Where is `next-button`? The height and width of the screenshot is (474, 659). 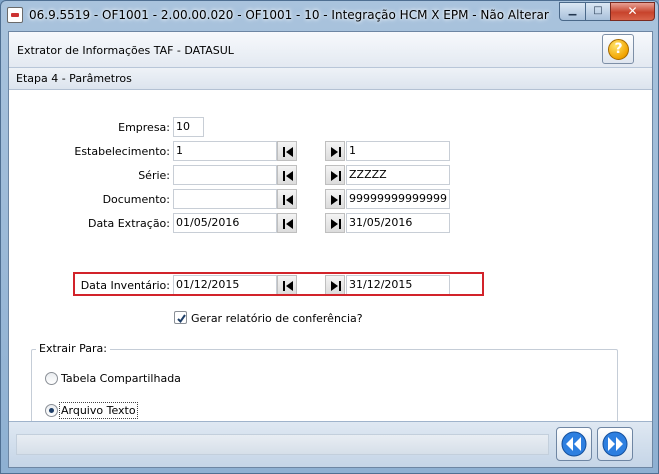
next-button is located at coordinates (615, 444).